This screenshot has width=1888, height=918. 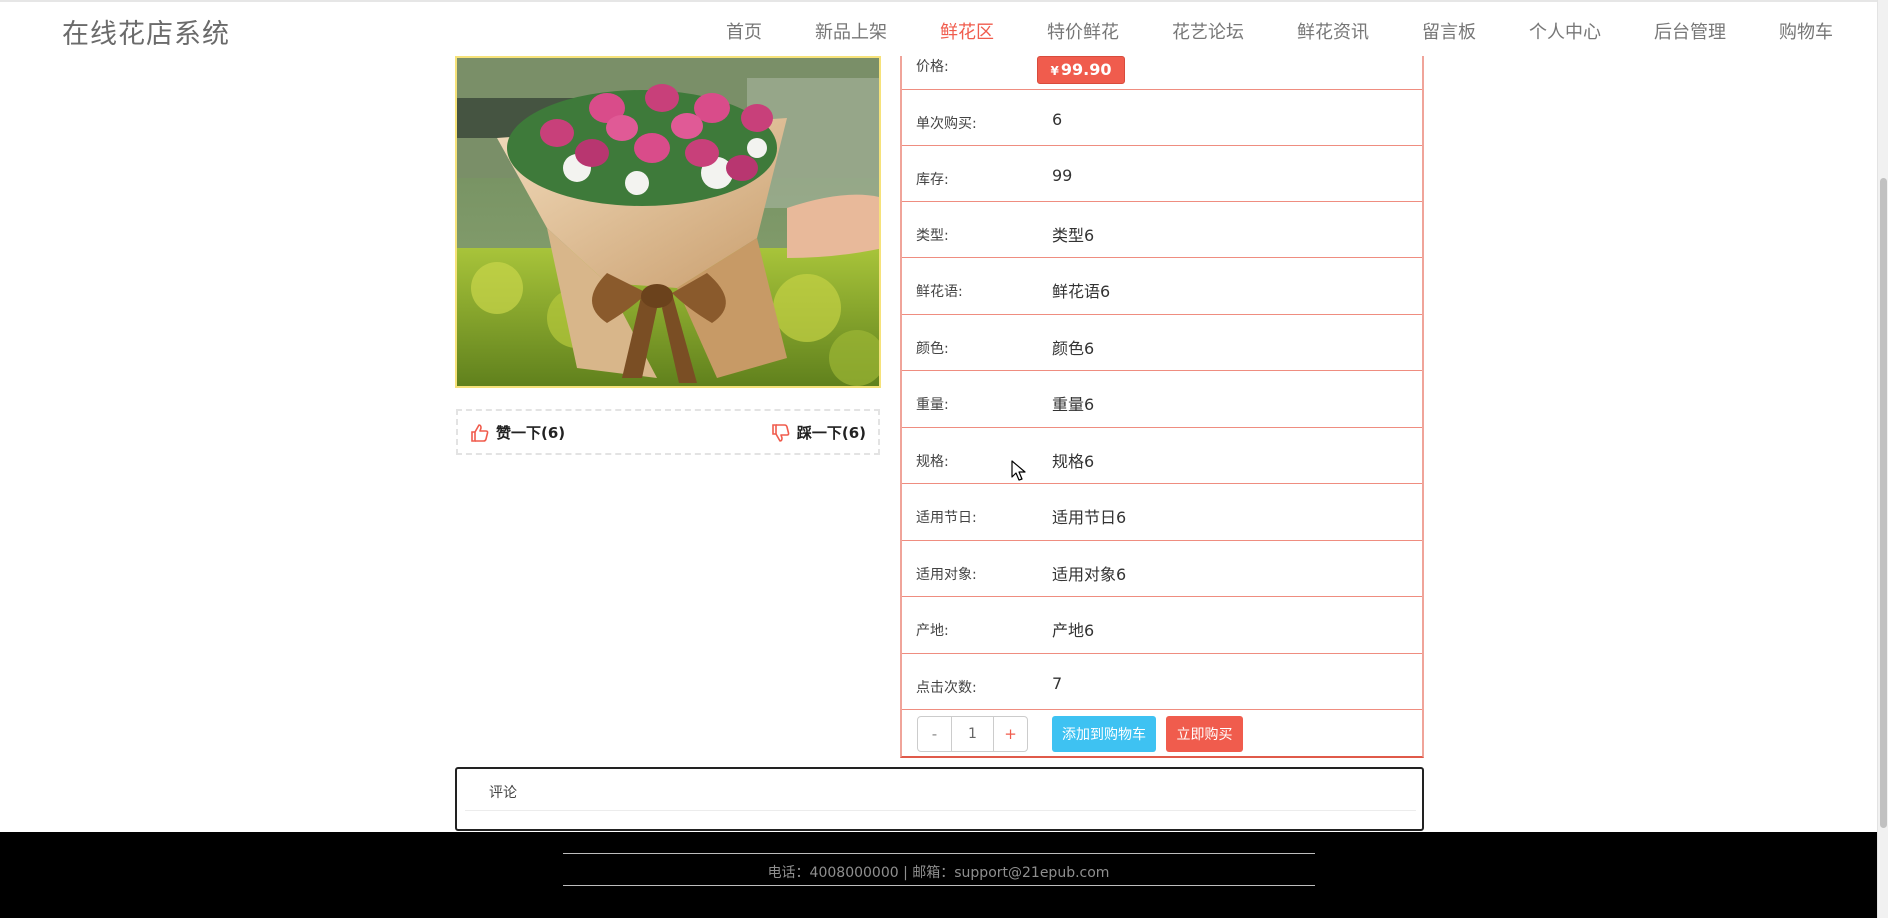 I want to click on info-row-spec: 规格: 规格6, so click(x=1162, y=456).